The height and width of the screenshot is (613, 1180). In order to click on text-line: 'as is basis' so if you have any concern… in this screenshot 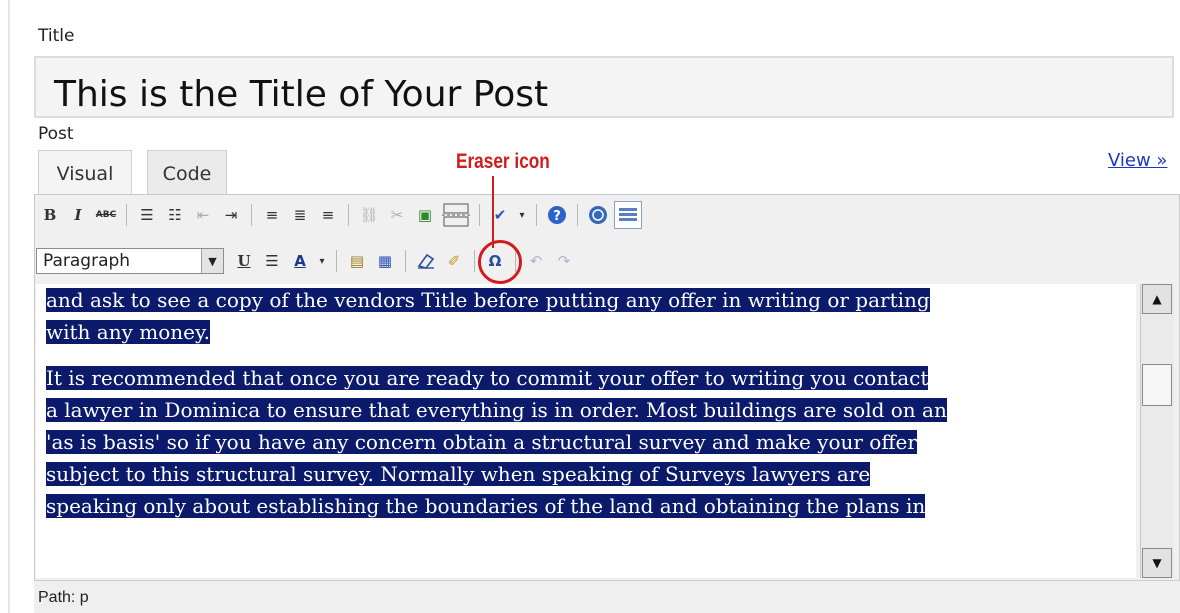, I will do `click(481, 442)`.